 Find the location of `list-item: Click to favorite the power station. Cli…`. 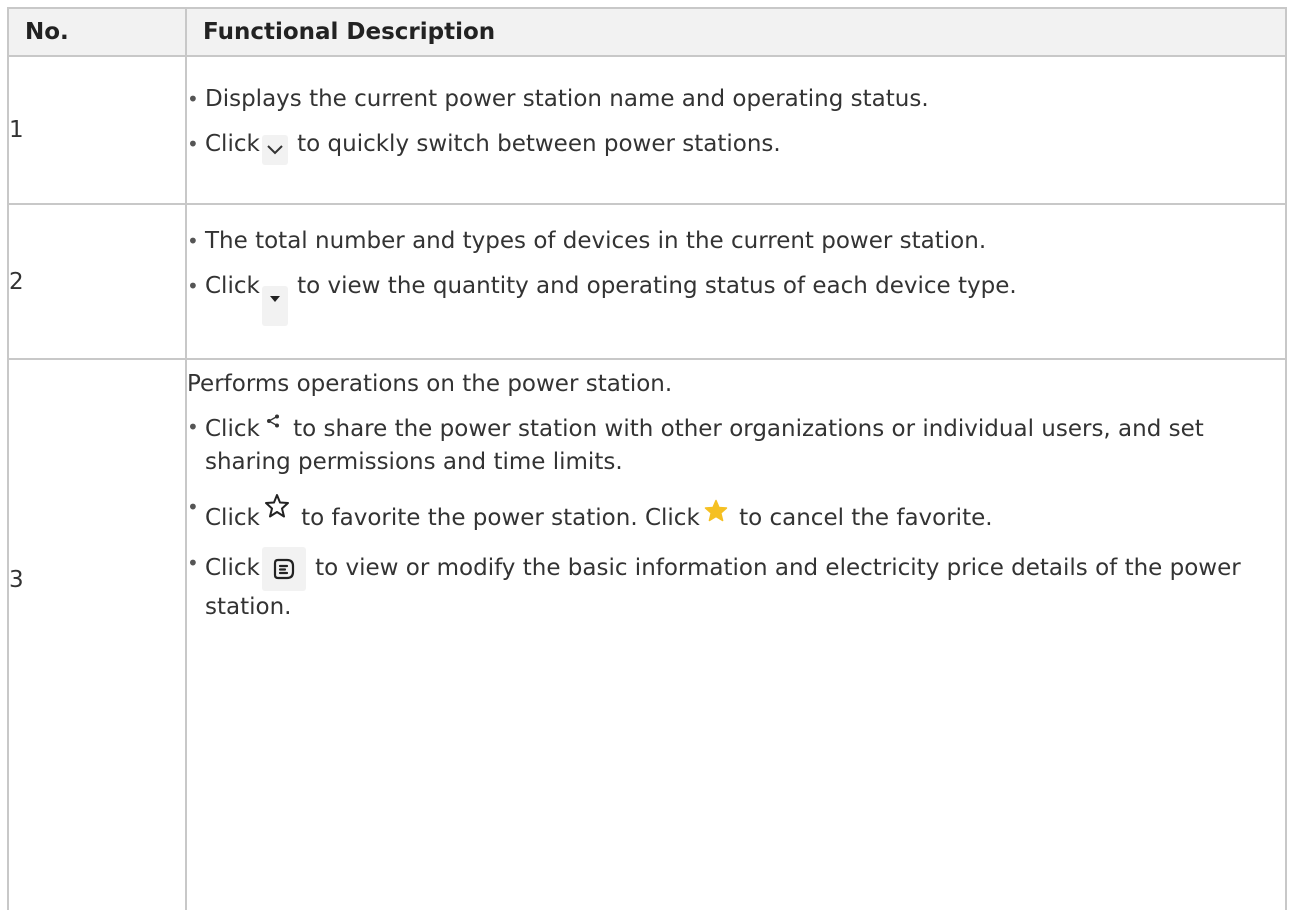

list-item: Click to favorite the power station. Cli… is located at coordinates (736, 513).